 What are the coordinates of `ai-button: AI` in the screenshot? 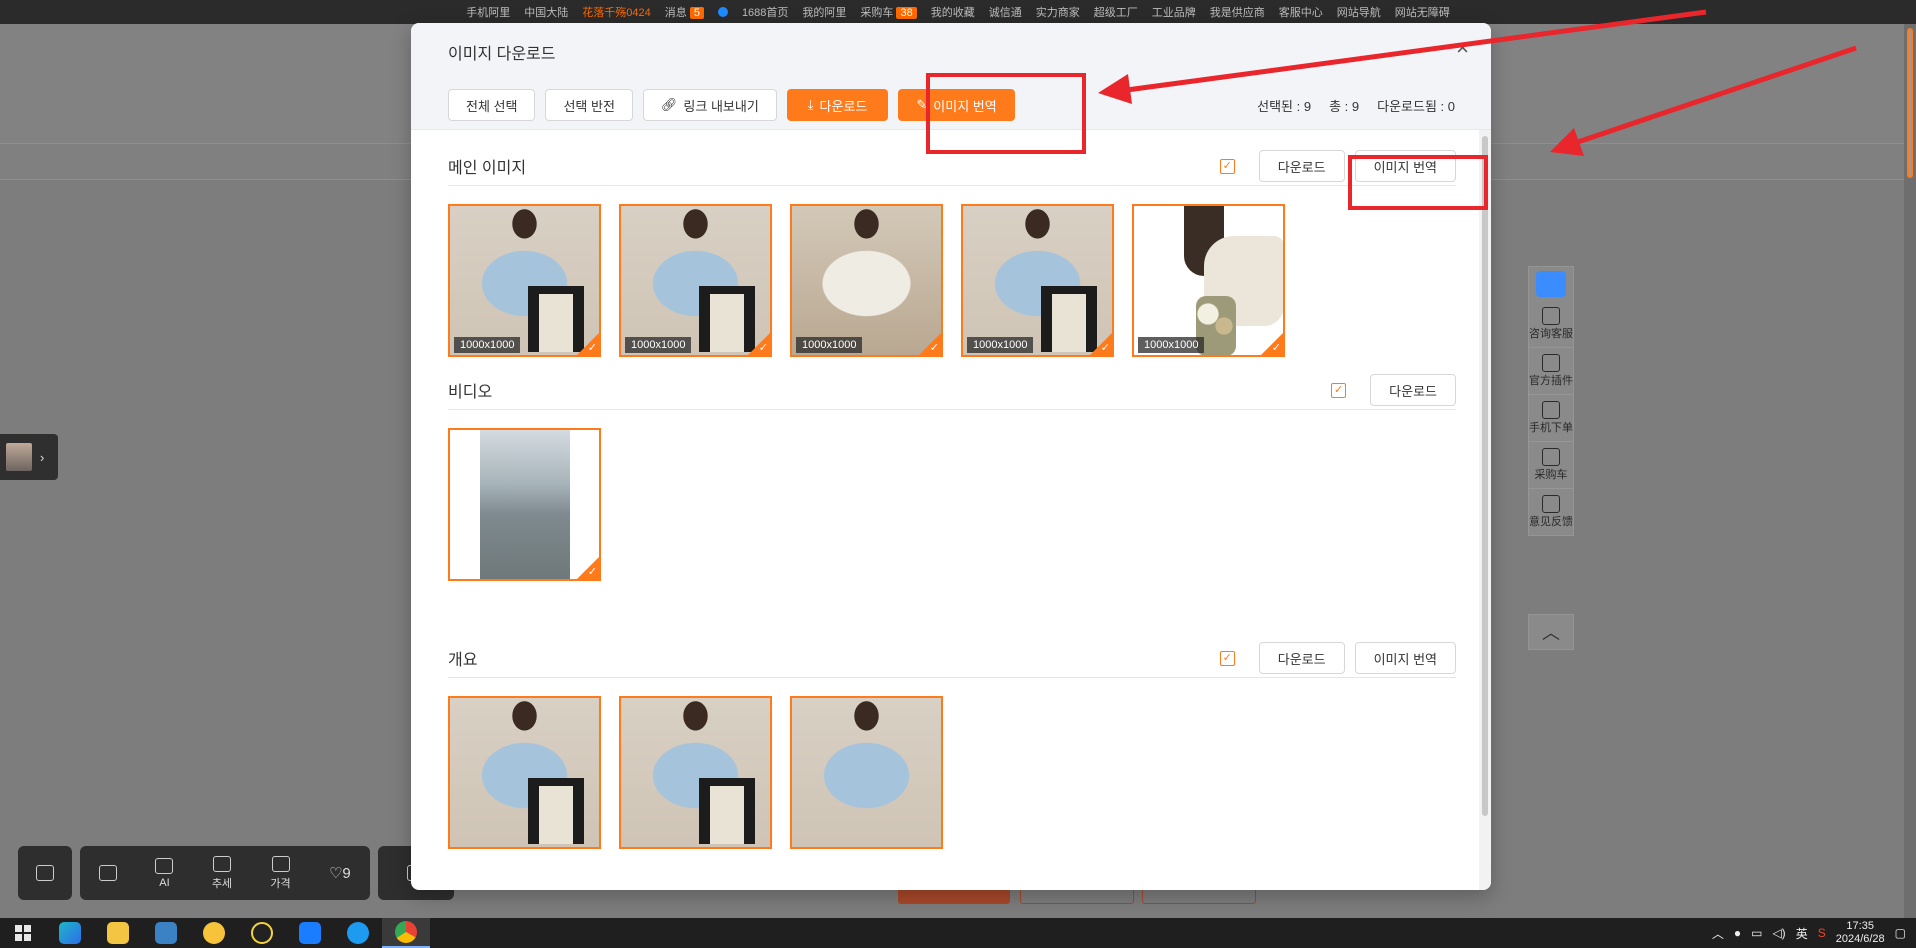 It's located at (164, 873).